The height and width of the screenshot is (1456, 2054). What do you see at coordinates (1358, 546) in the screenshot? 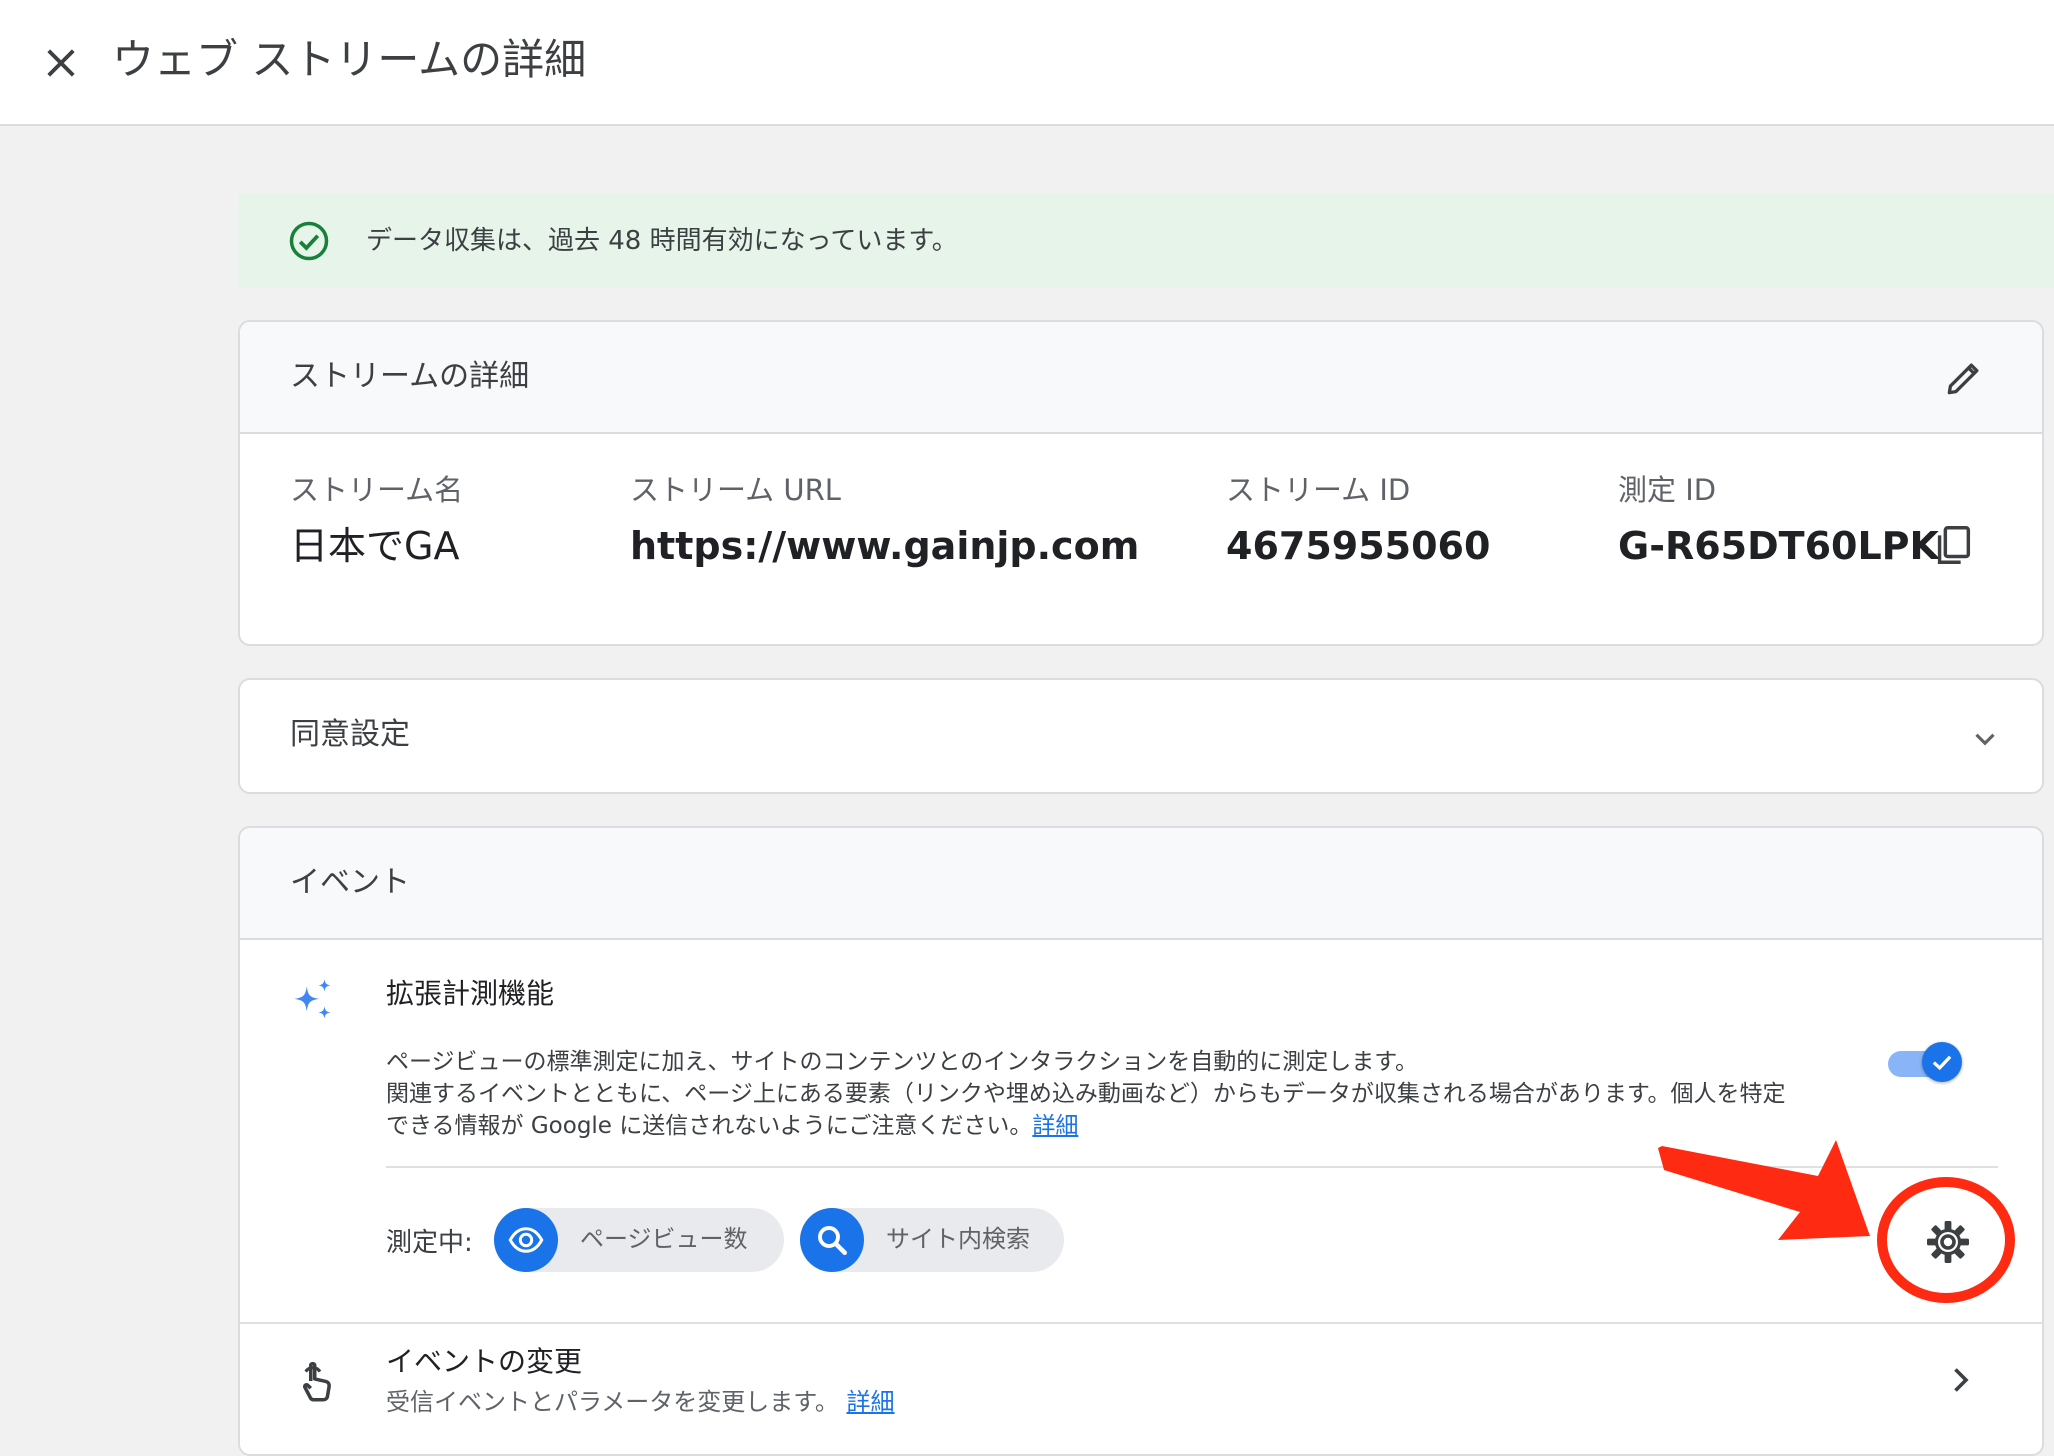
I see `stream-id-value: 4675955060` at bounding box center [1358, 546].